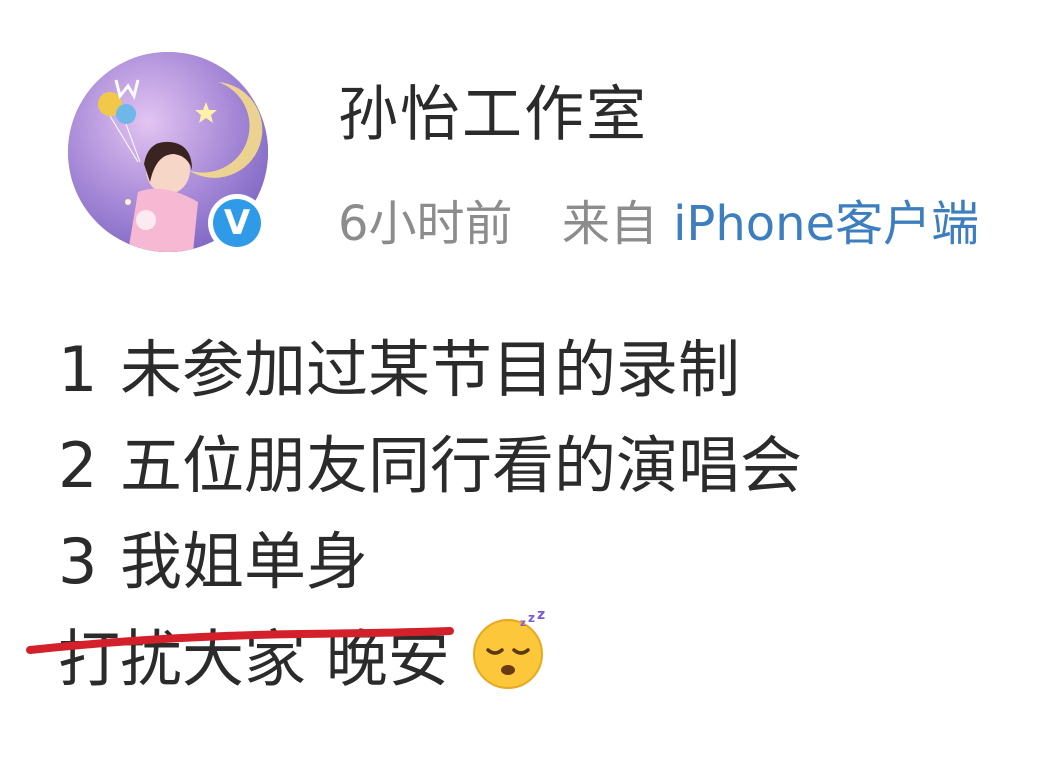 Image resolution: width=1050 pixels, height=771 pixels. Describe the element at coordinates (609, 224) in the screenshot. I see `source-prefix: 来自` at that location.